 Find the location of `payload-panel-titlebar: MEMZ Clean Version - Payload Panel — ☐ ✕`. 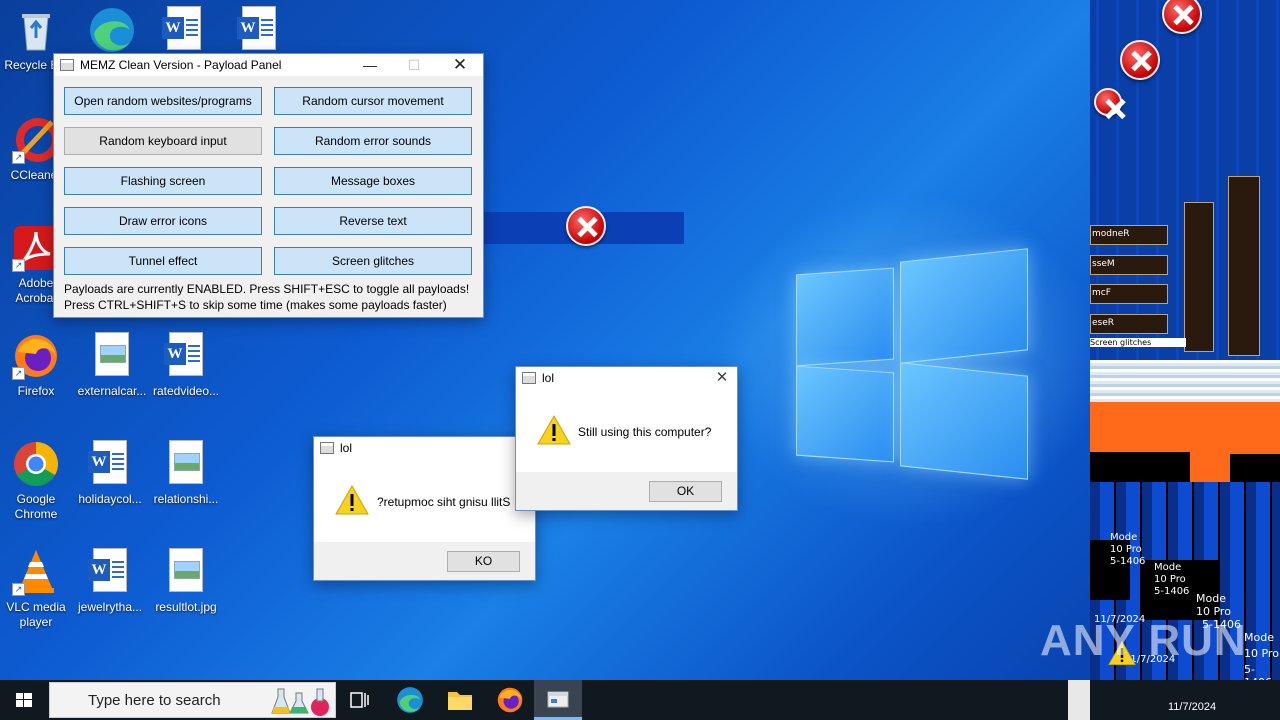

payload-panel-titlebar: MEMZ Clean Version - Payload Panel — ☐ ✕ is located at coordinates (268, 65).